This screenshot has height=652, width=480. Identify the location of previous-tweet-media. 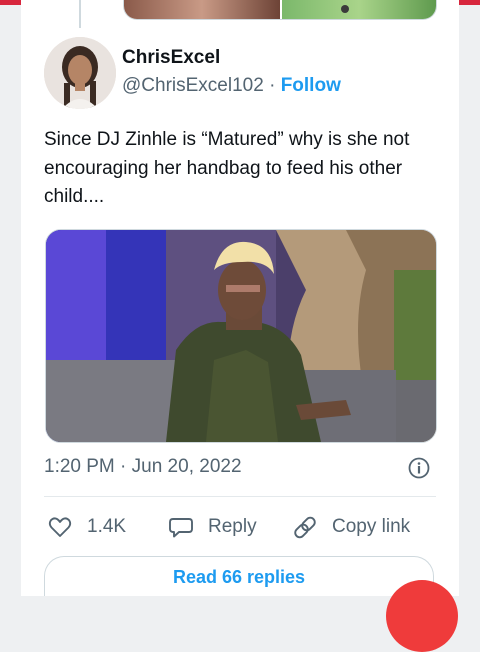
(280, 10).